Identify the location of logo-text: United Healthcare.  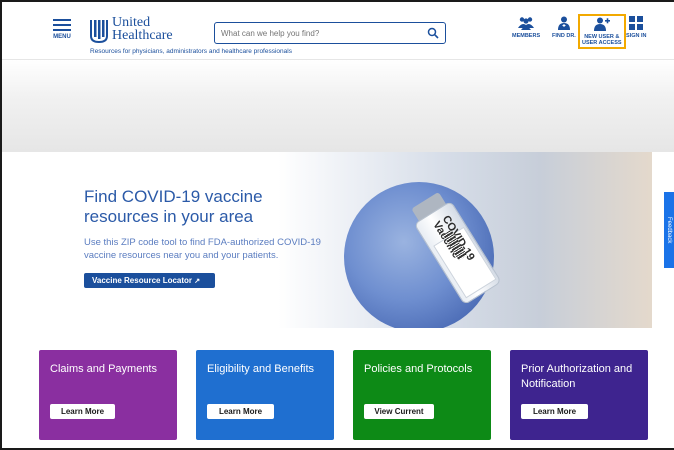
(142, 29).